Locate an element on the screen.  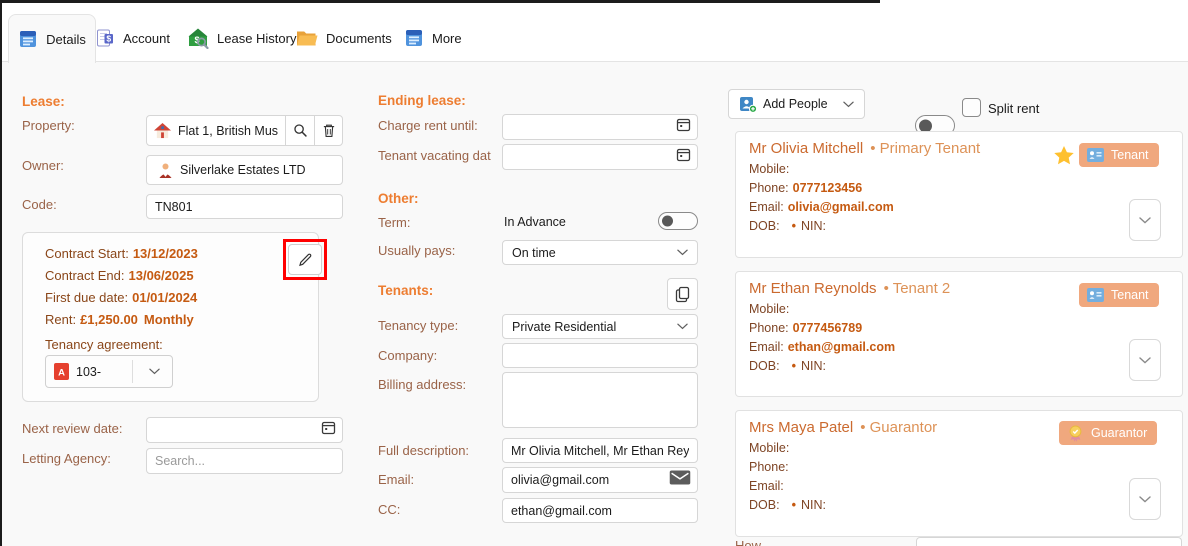
term-toggle is located at coordinates (678, 221).